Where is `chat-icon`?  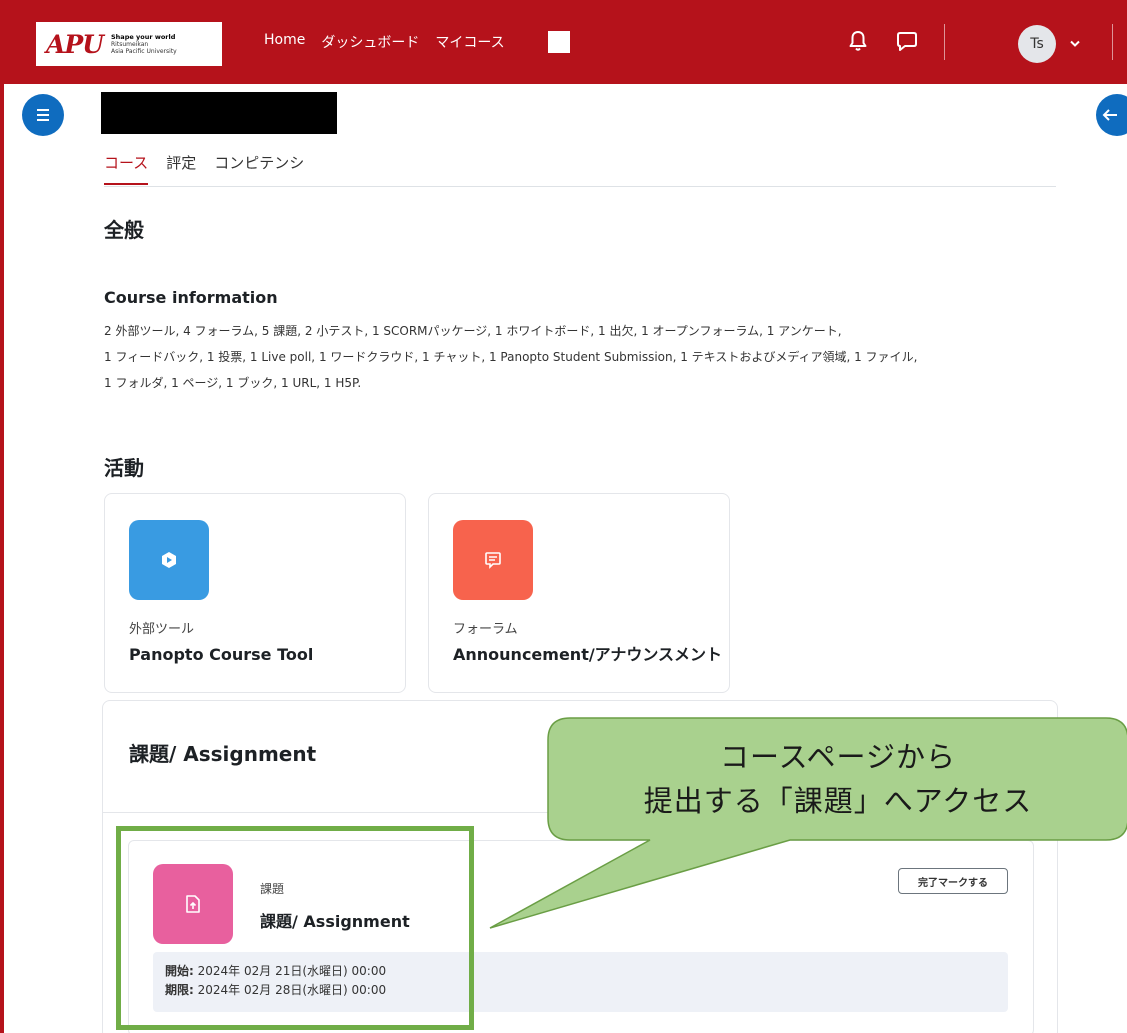
chat-icon is located at coordinates (907, 43).